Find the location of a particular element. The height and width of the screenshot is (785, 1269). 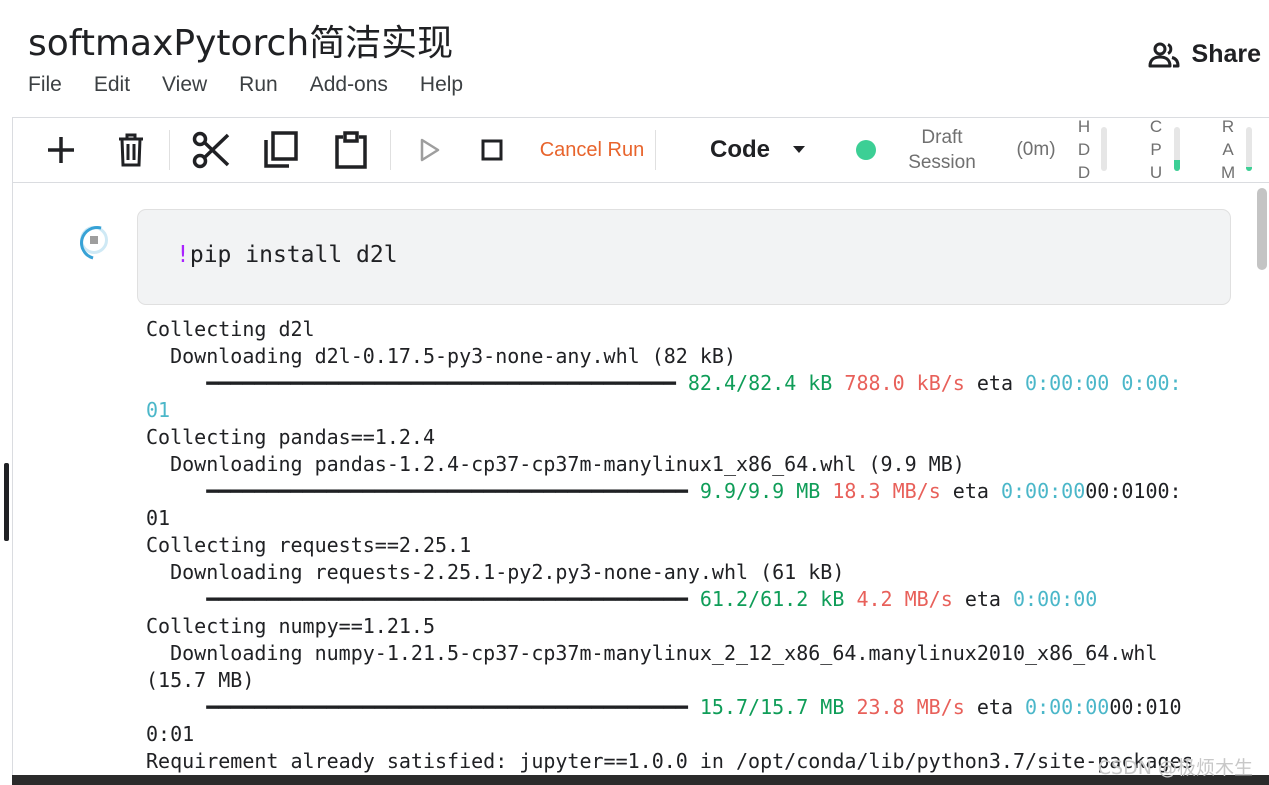

code-line: !pip install d2l is located at coordinates (287, 255).